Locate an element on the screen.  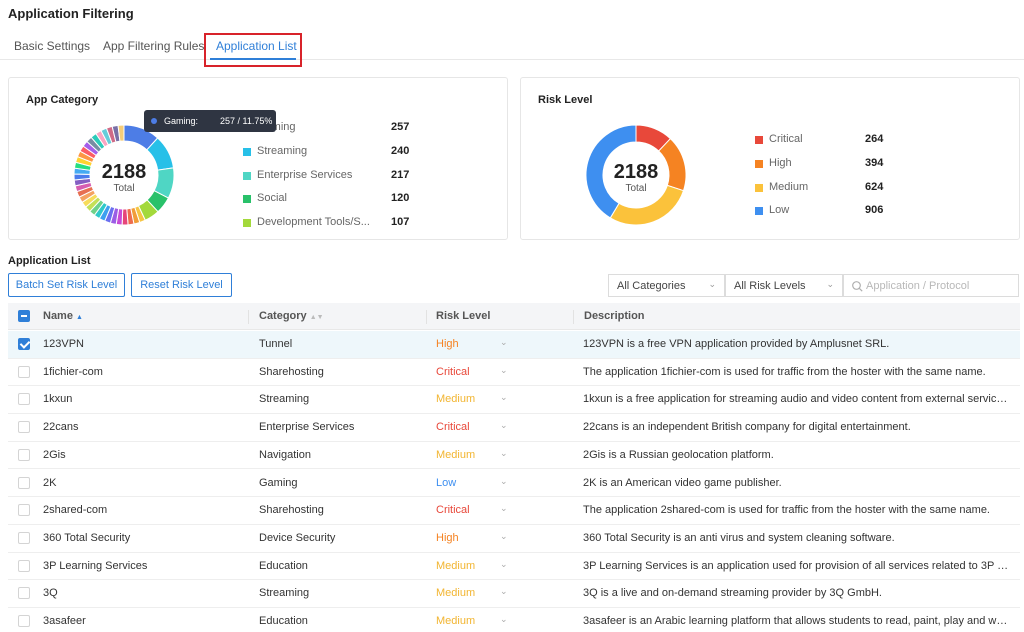
column-divider is located at coordinates (426, 317).